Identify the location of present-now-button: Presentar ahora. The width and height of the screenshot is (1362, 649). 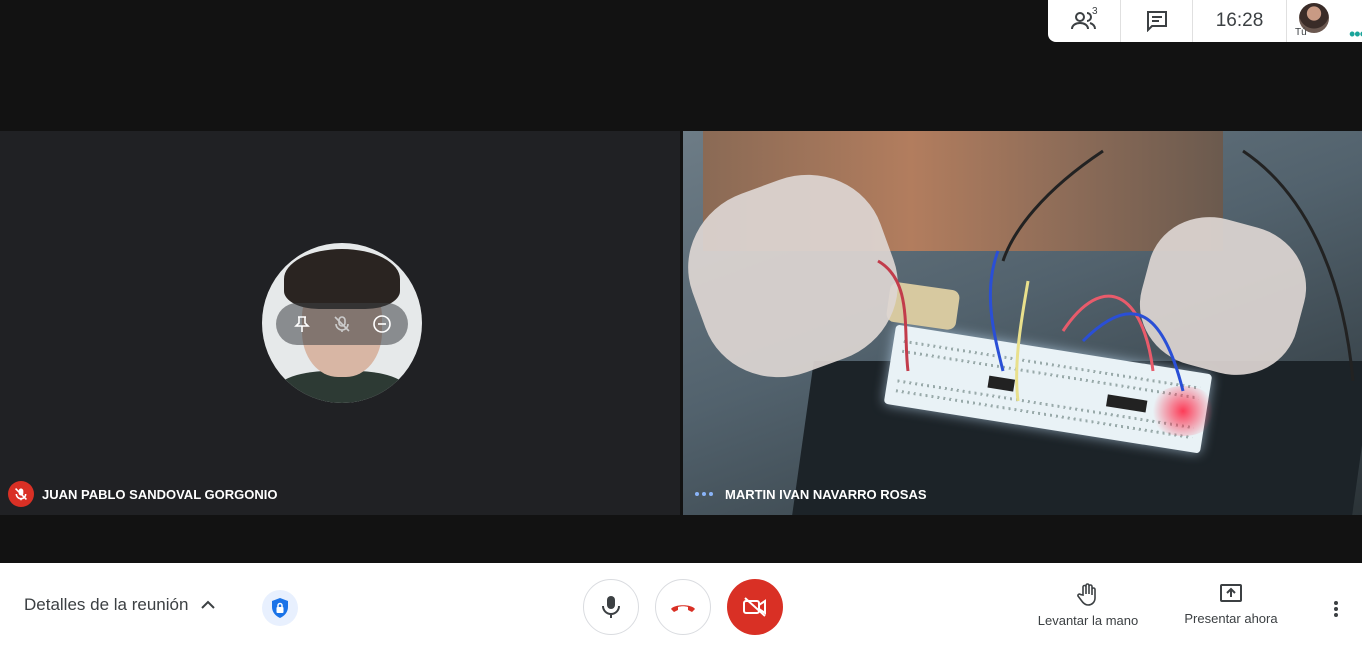
(1231, 604).